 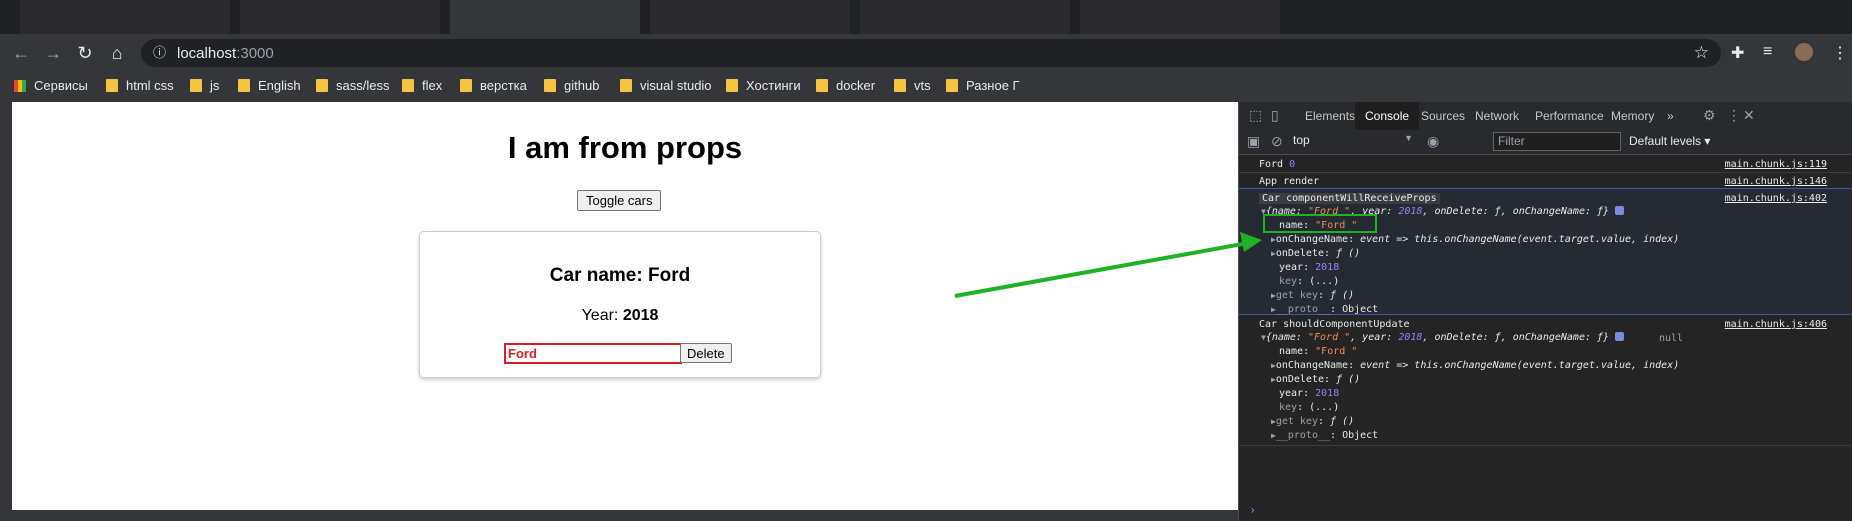 I want to click on clear-console-icon: ⊘, so click(x=1277, y=141).